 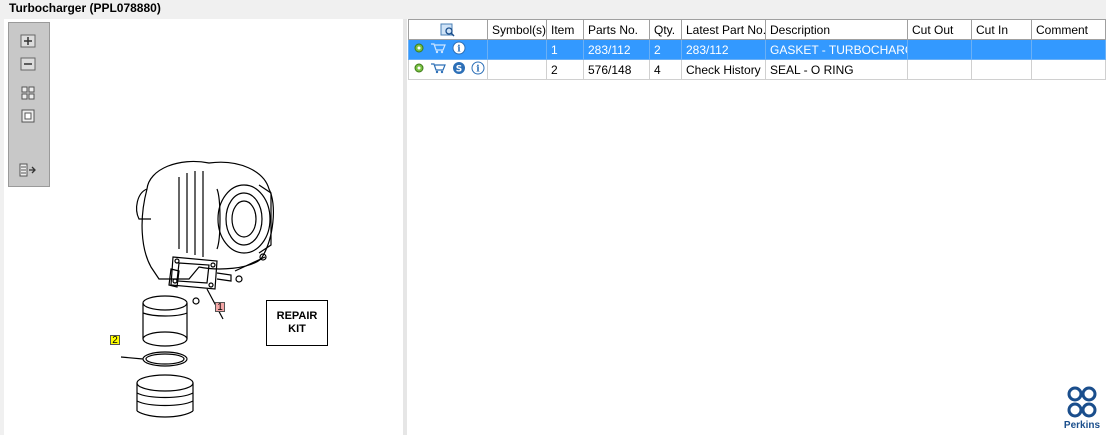 I want to click on column-header-comment: Comment, so click(x=1068, y=29).